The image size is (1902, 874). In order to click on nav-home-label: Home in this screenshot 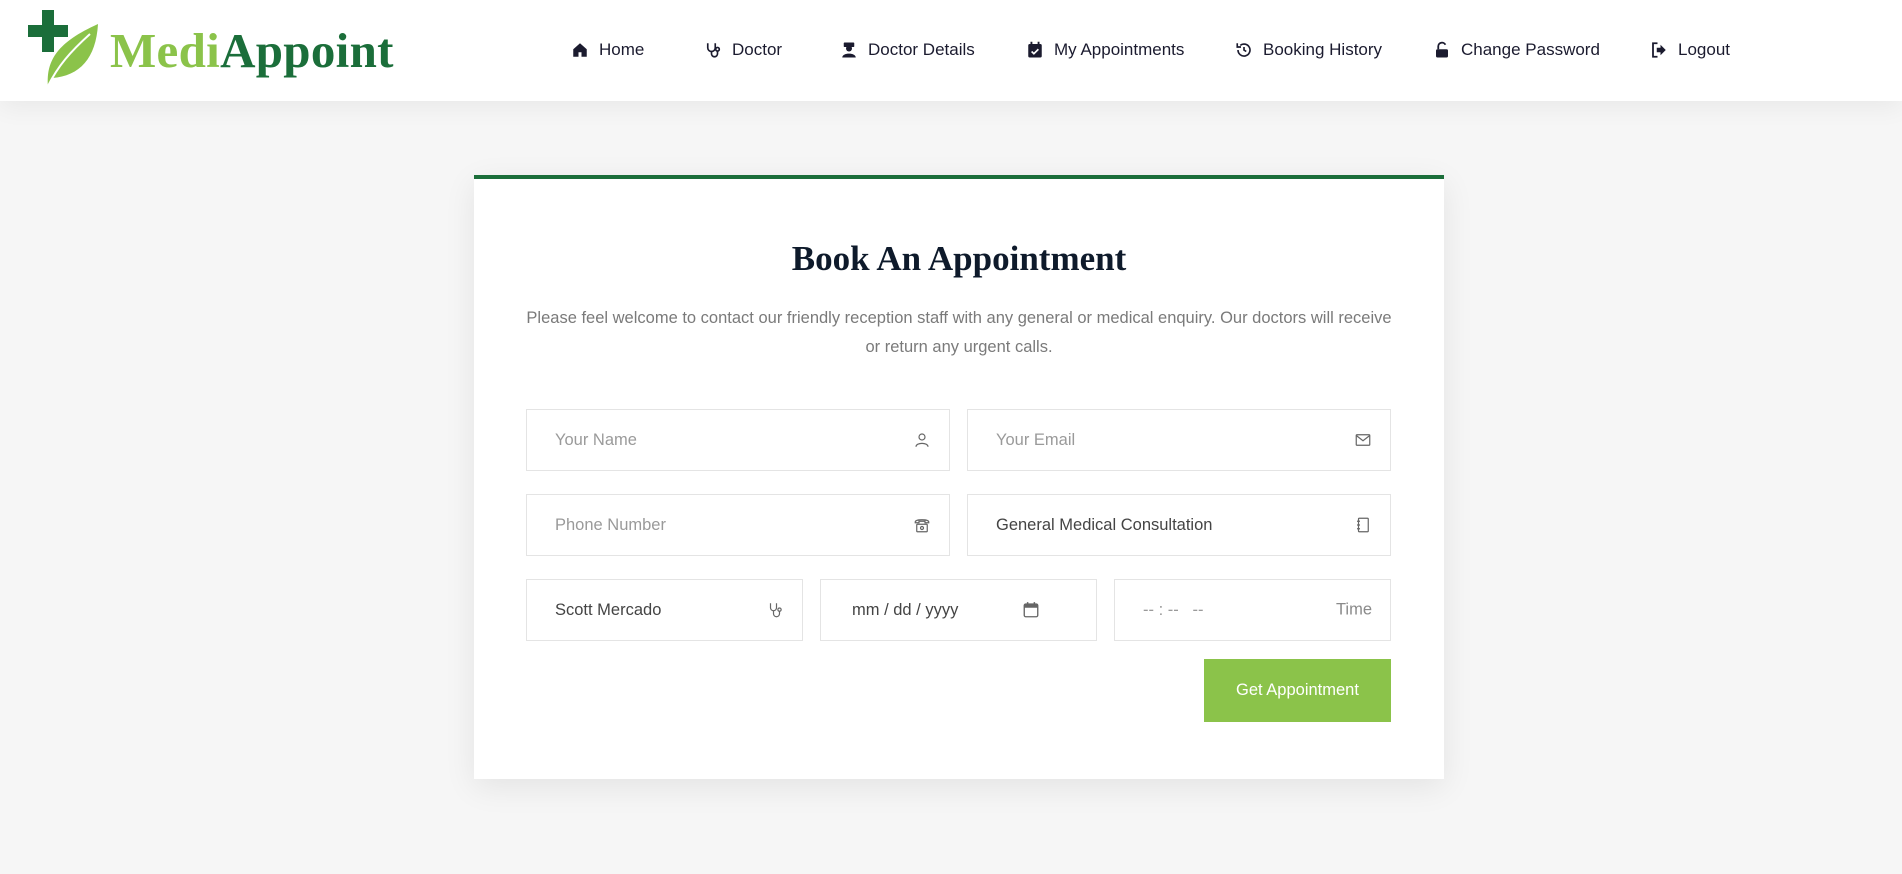, I will do `click(622, 49)`.